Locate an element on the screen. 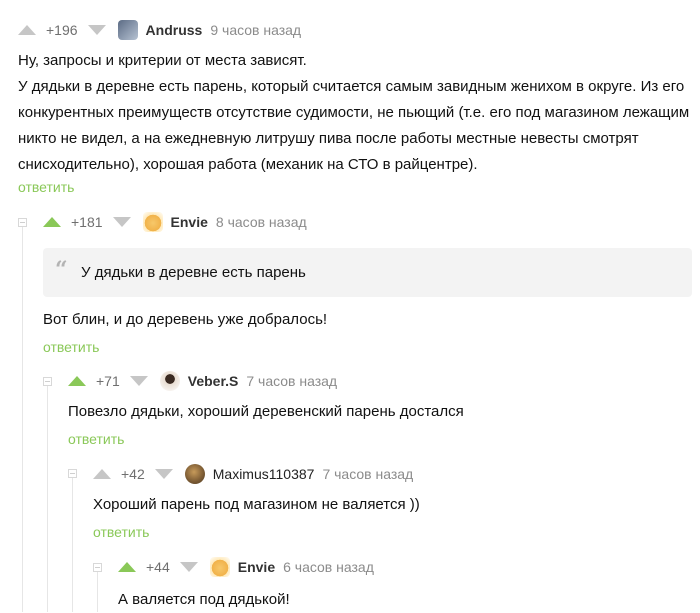 The image size is (700, 613). comment-header: +42 Maximus110387 7 часов назад is located at coordinates (253, 474).